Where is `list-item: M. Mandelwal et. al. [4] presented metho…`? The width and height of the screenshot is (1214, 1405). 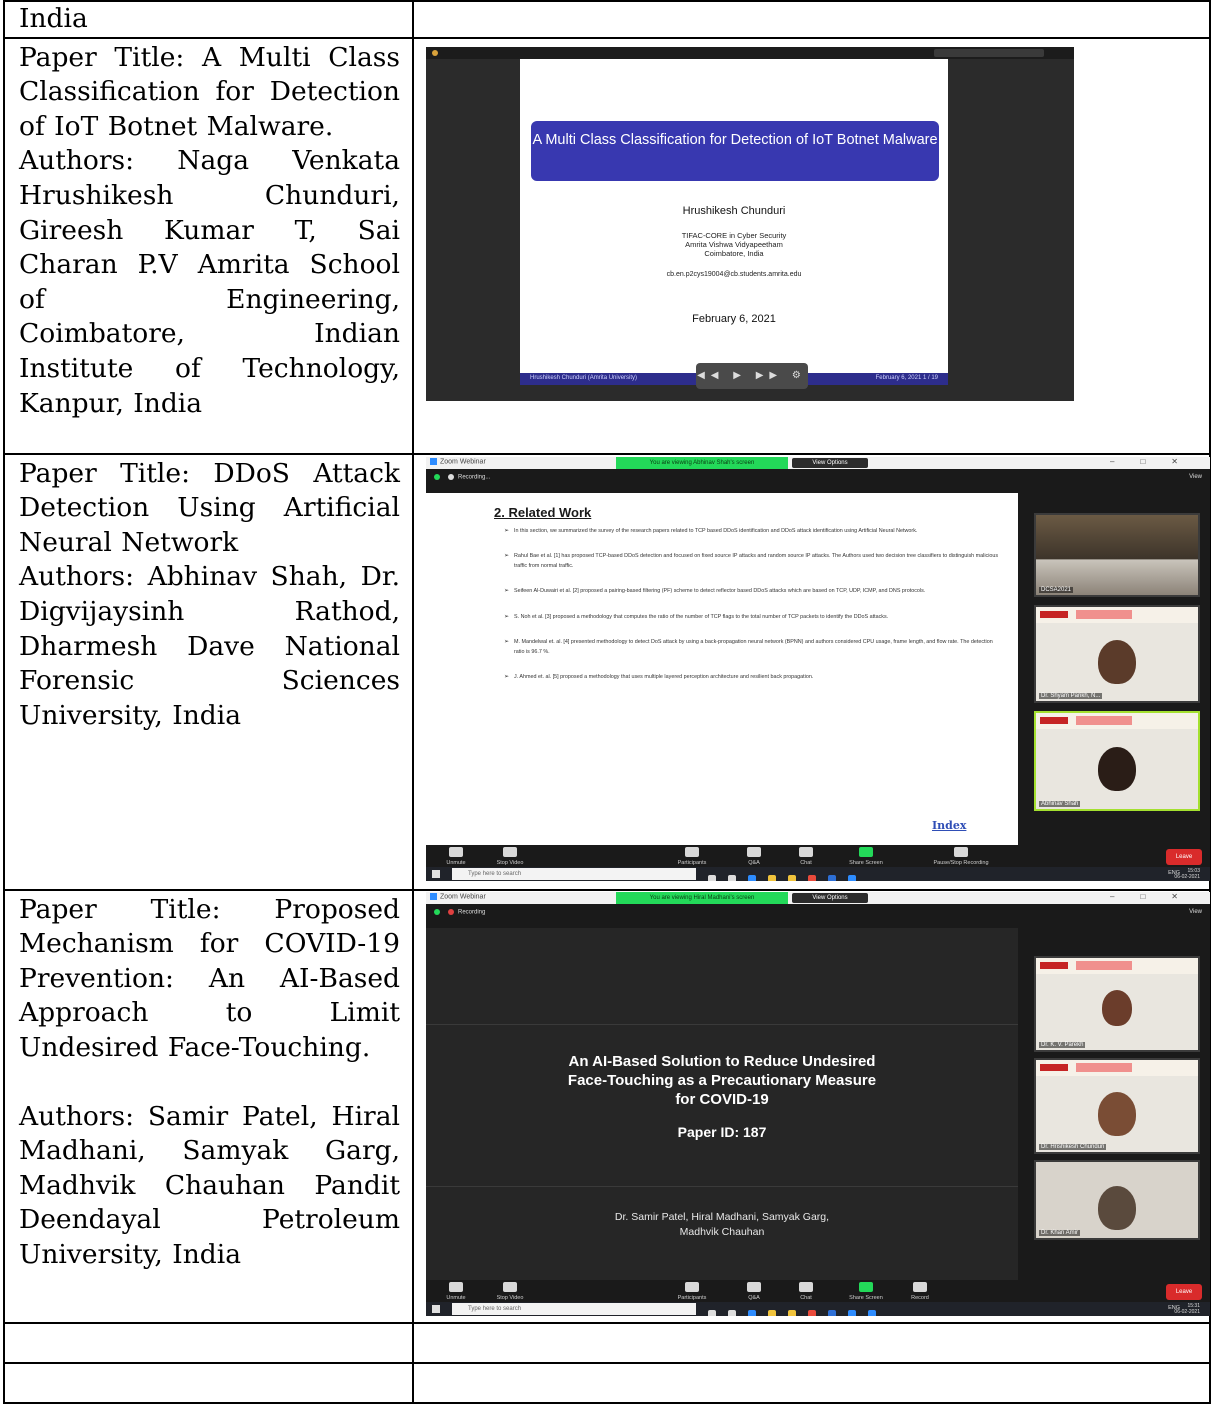
list-item: M. Mandelwal et. al. [4] presented metho… is located at coordinates (754, 647).